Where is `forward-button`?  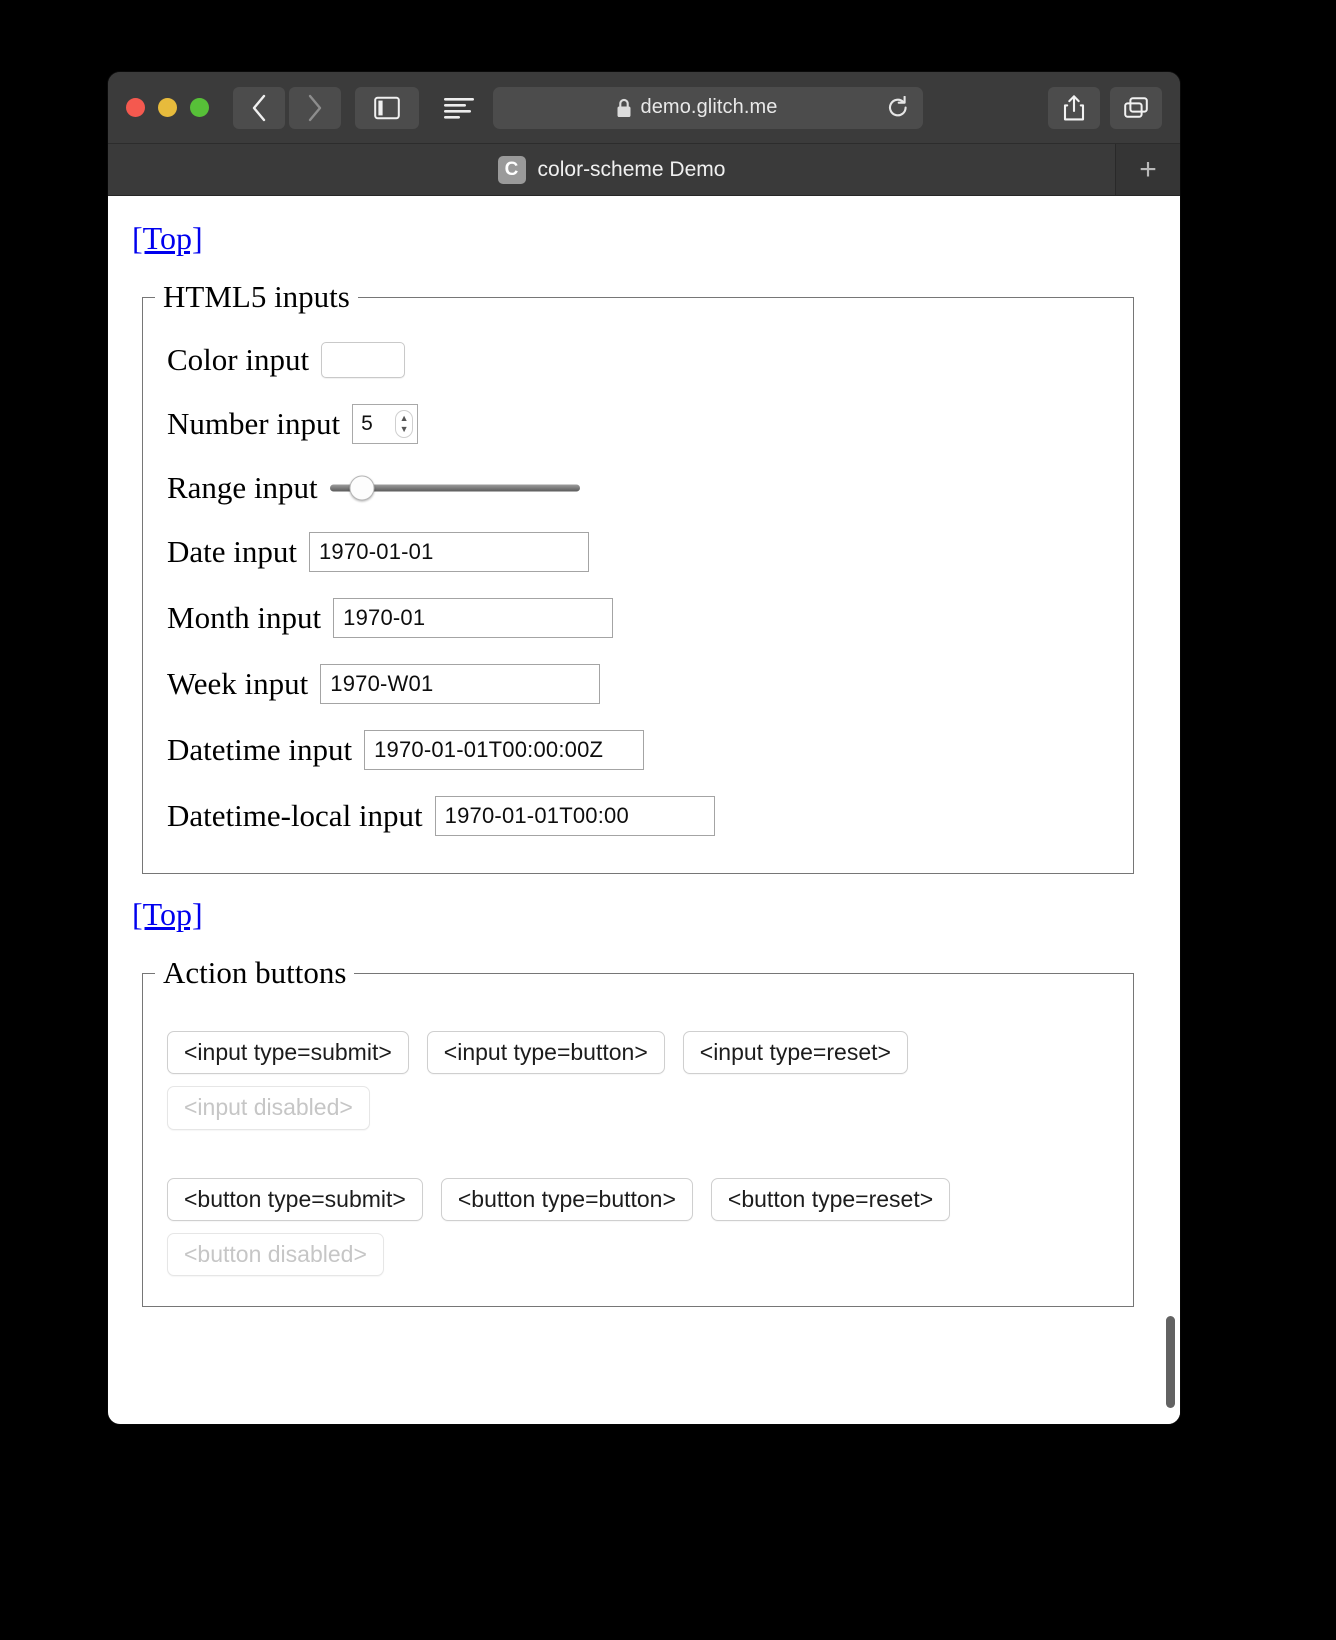 forward-button is located at coordinates (315, 107).